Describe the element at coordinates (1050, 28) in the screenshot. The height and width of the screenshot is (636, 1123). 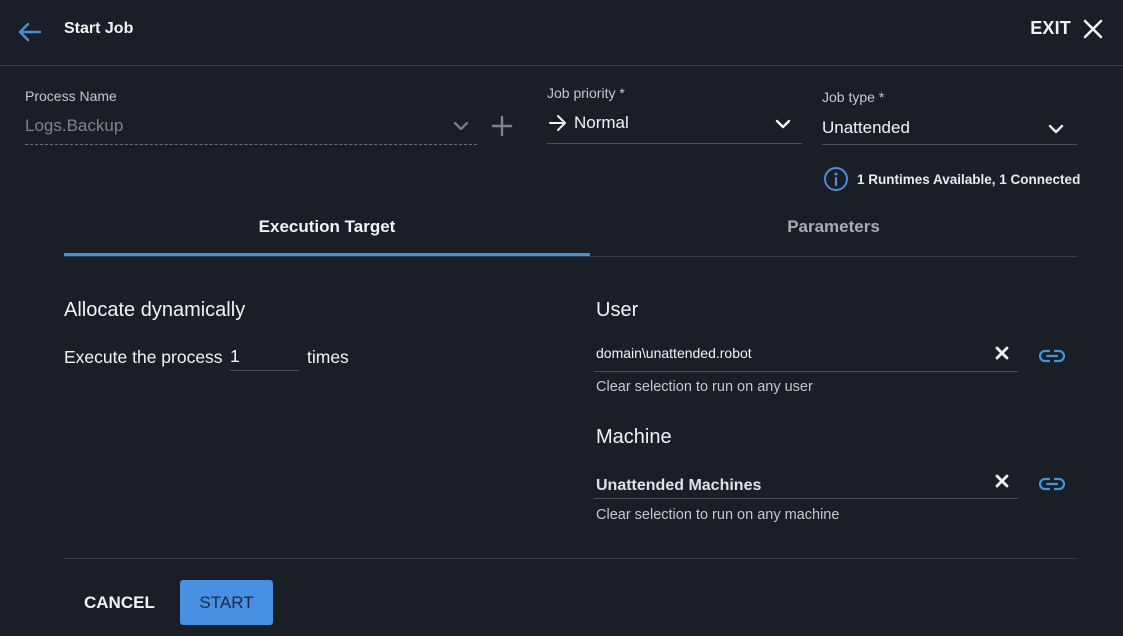
I see `exit-label: EXIT` at that location.